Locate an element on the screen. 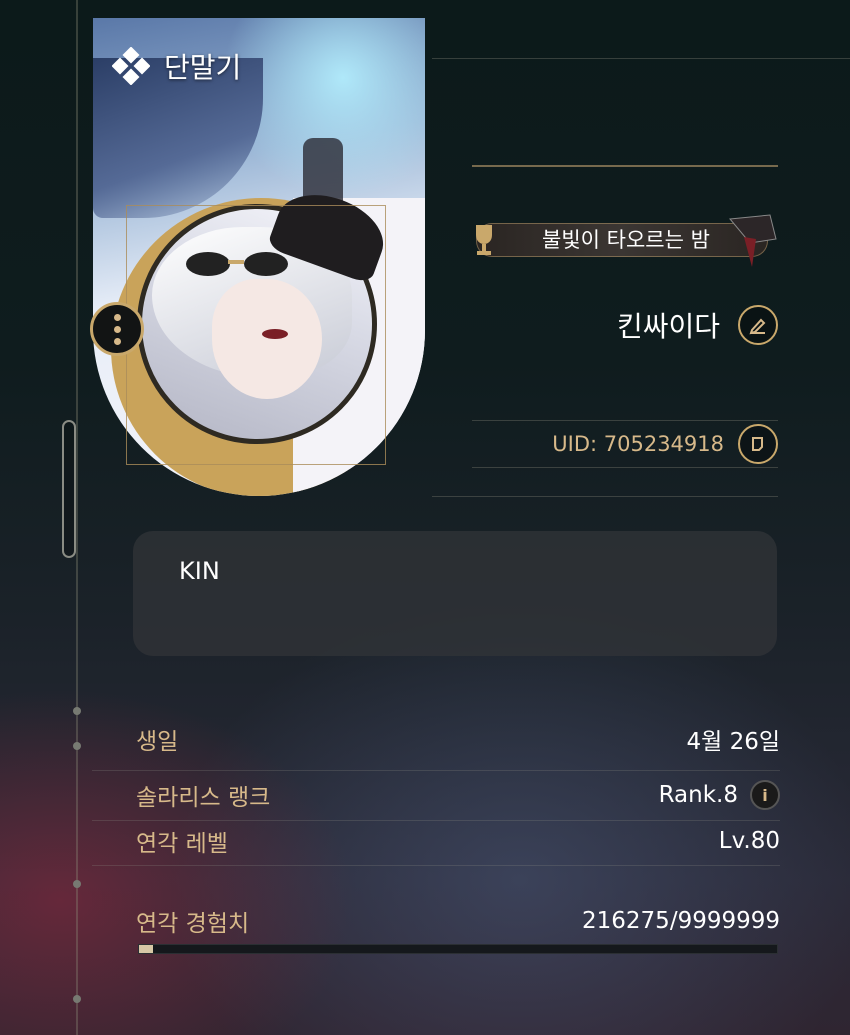  birthday-value: 4월 26일 is located at coordinates (733, 742).